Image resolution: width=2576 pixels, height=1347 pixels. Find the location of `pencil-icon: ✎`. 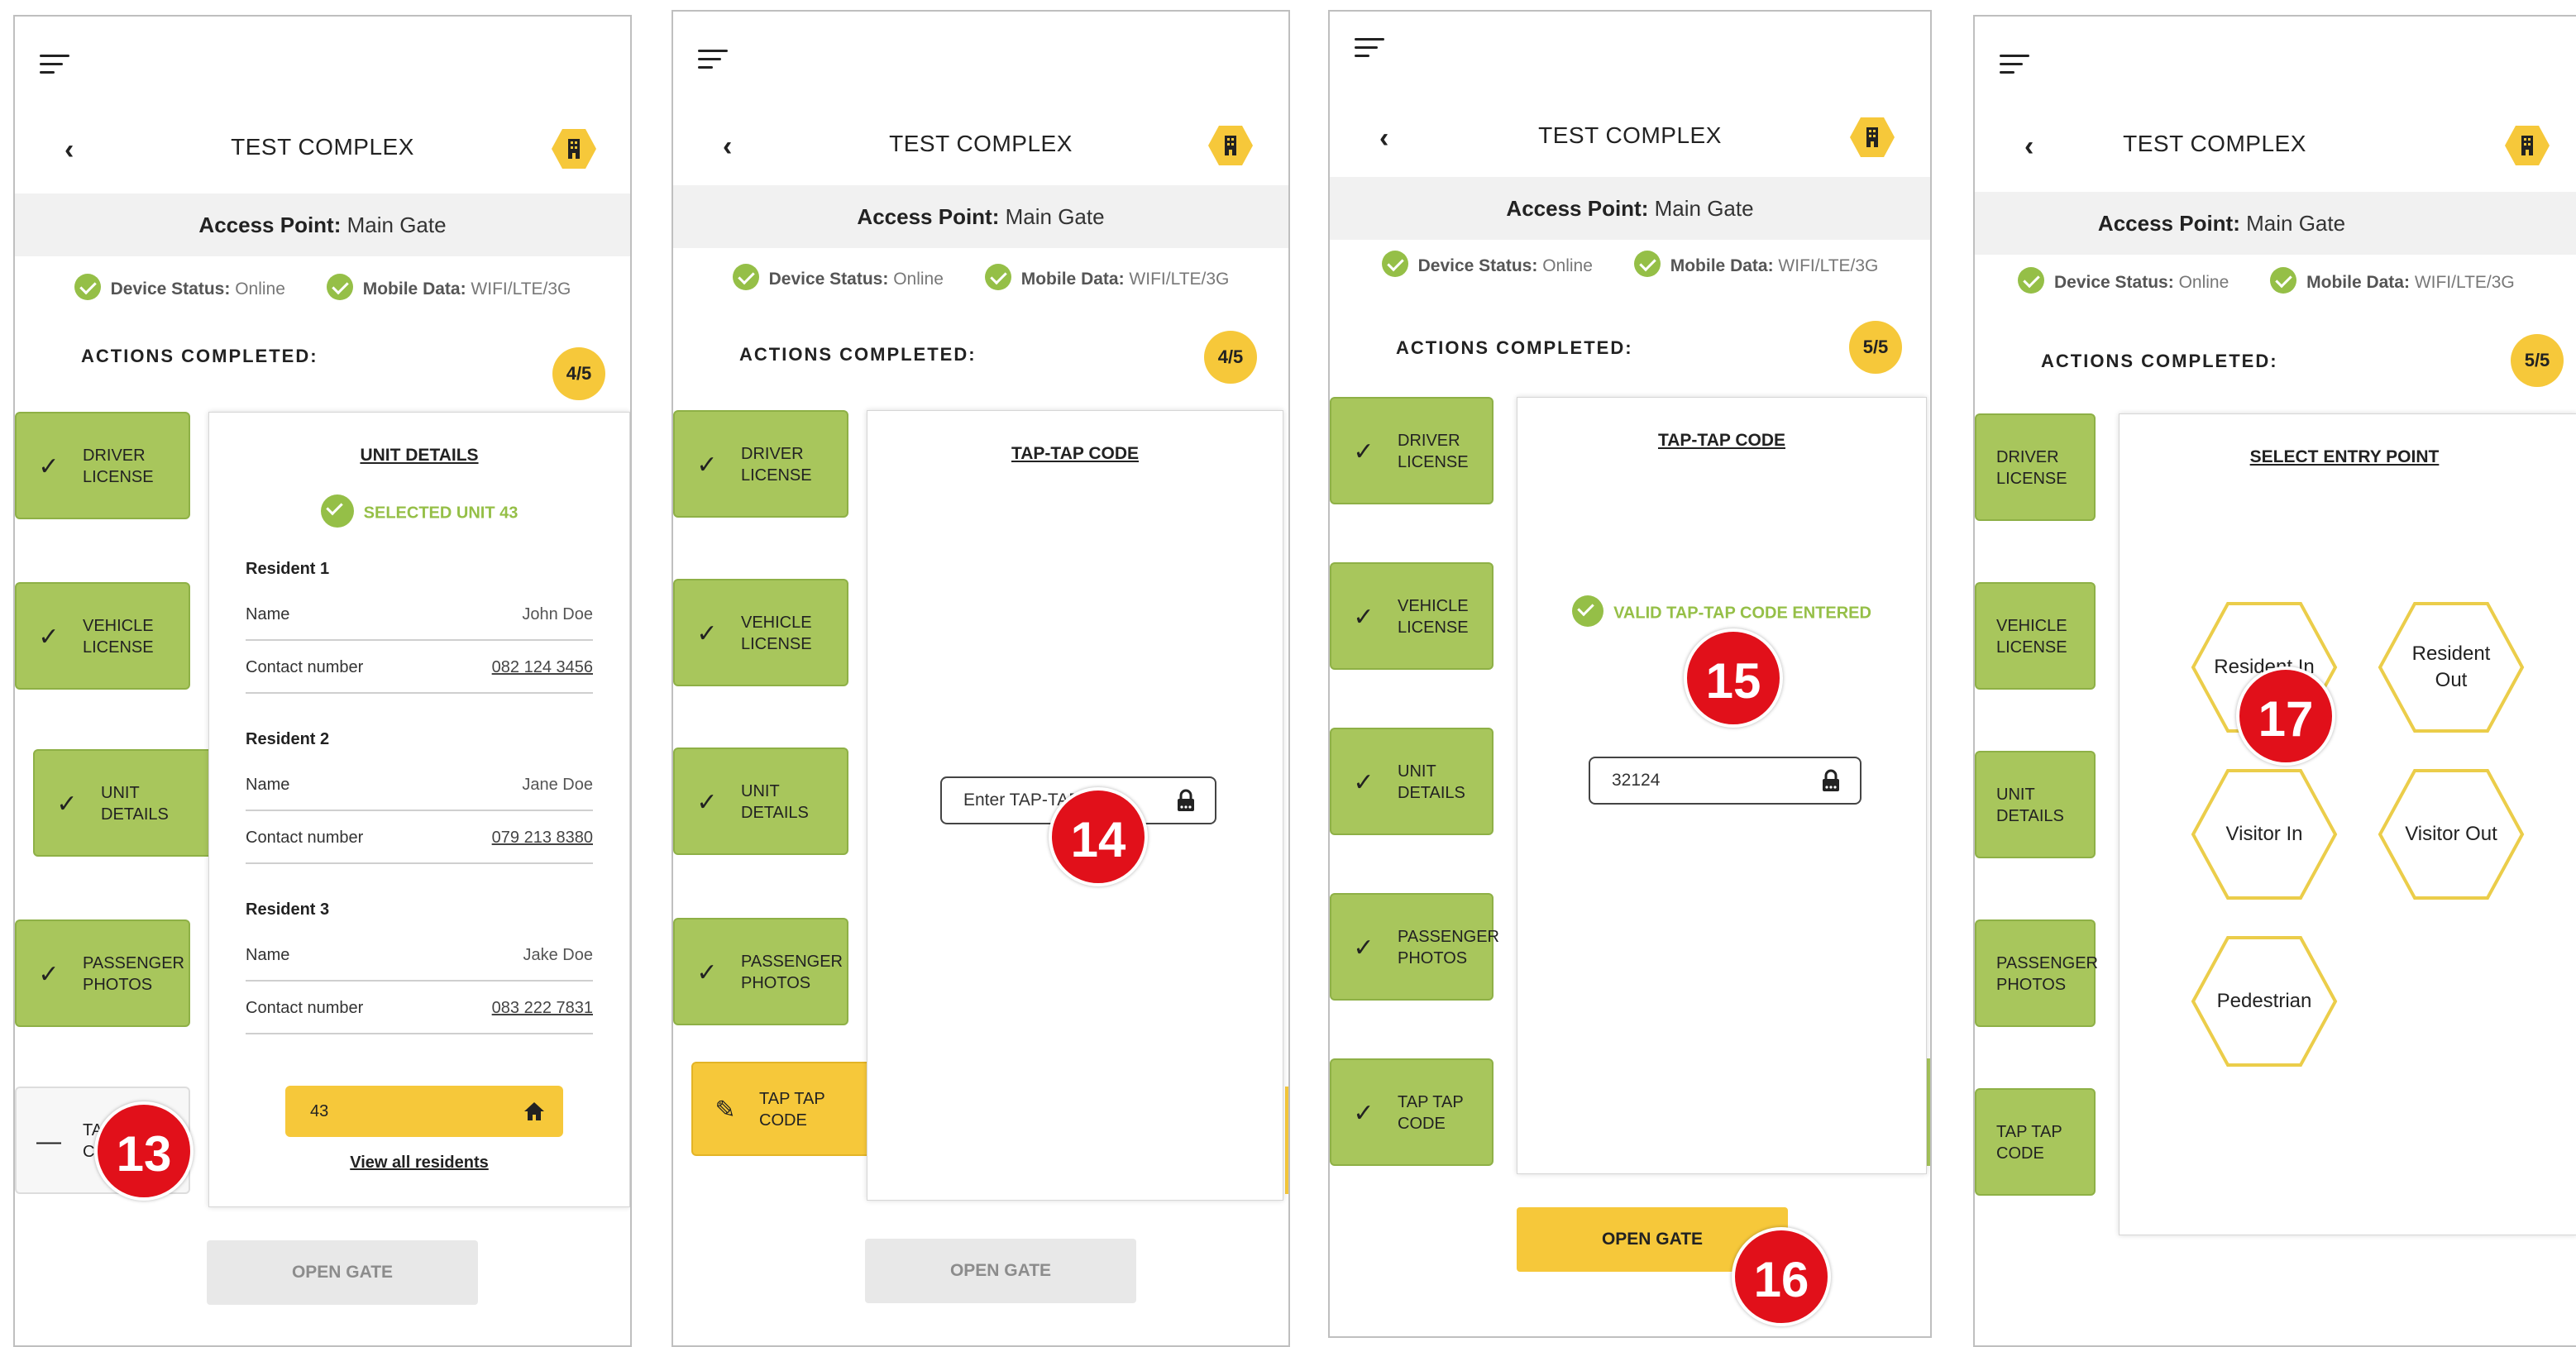

pencil-icon: ✎ is located at coordinates (725, 1110).